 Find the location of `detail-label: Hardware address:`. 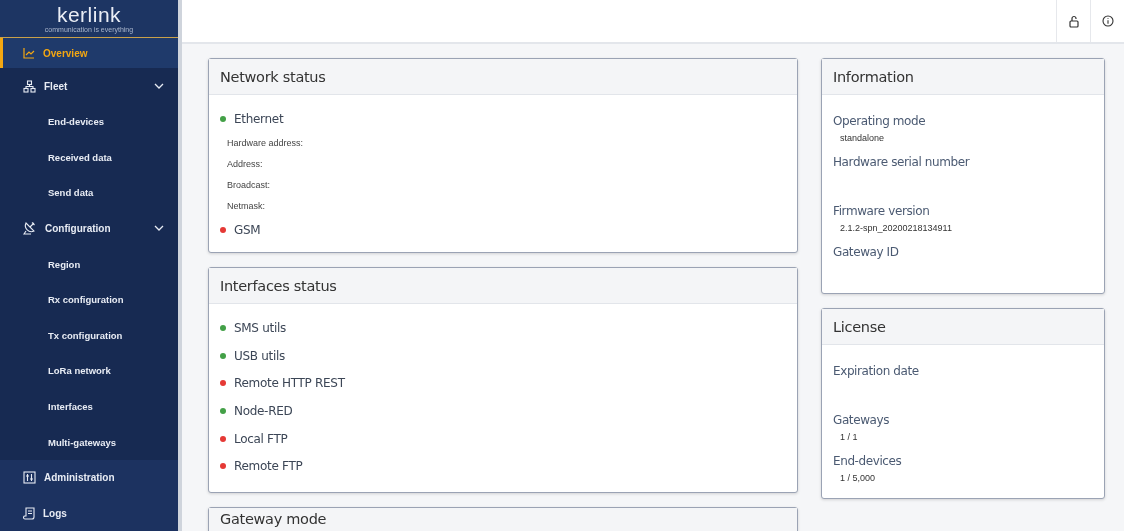

detail-label: Hardware address: is located at coordinates (265, 144).